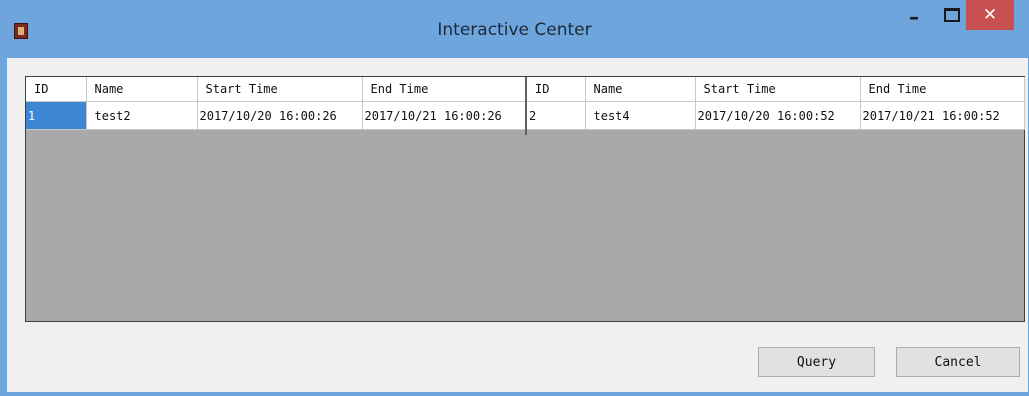  I want to click on maximize-button, so click(952, 15).